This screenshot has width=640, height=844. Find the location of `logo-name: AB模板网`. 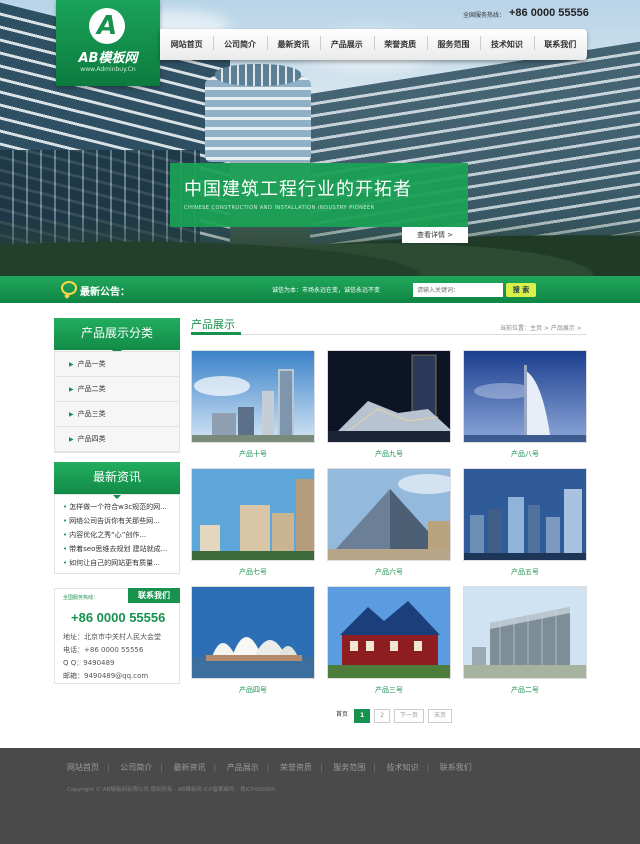

logo-name: AB模板网 is located at coordinates (108, 58).